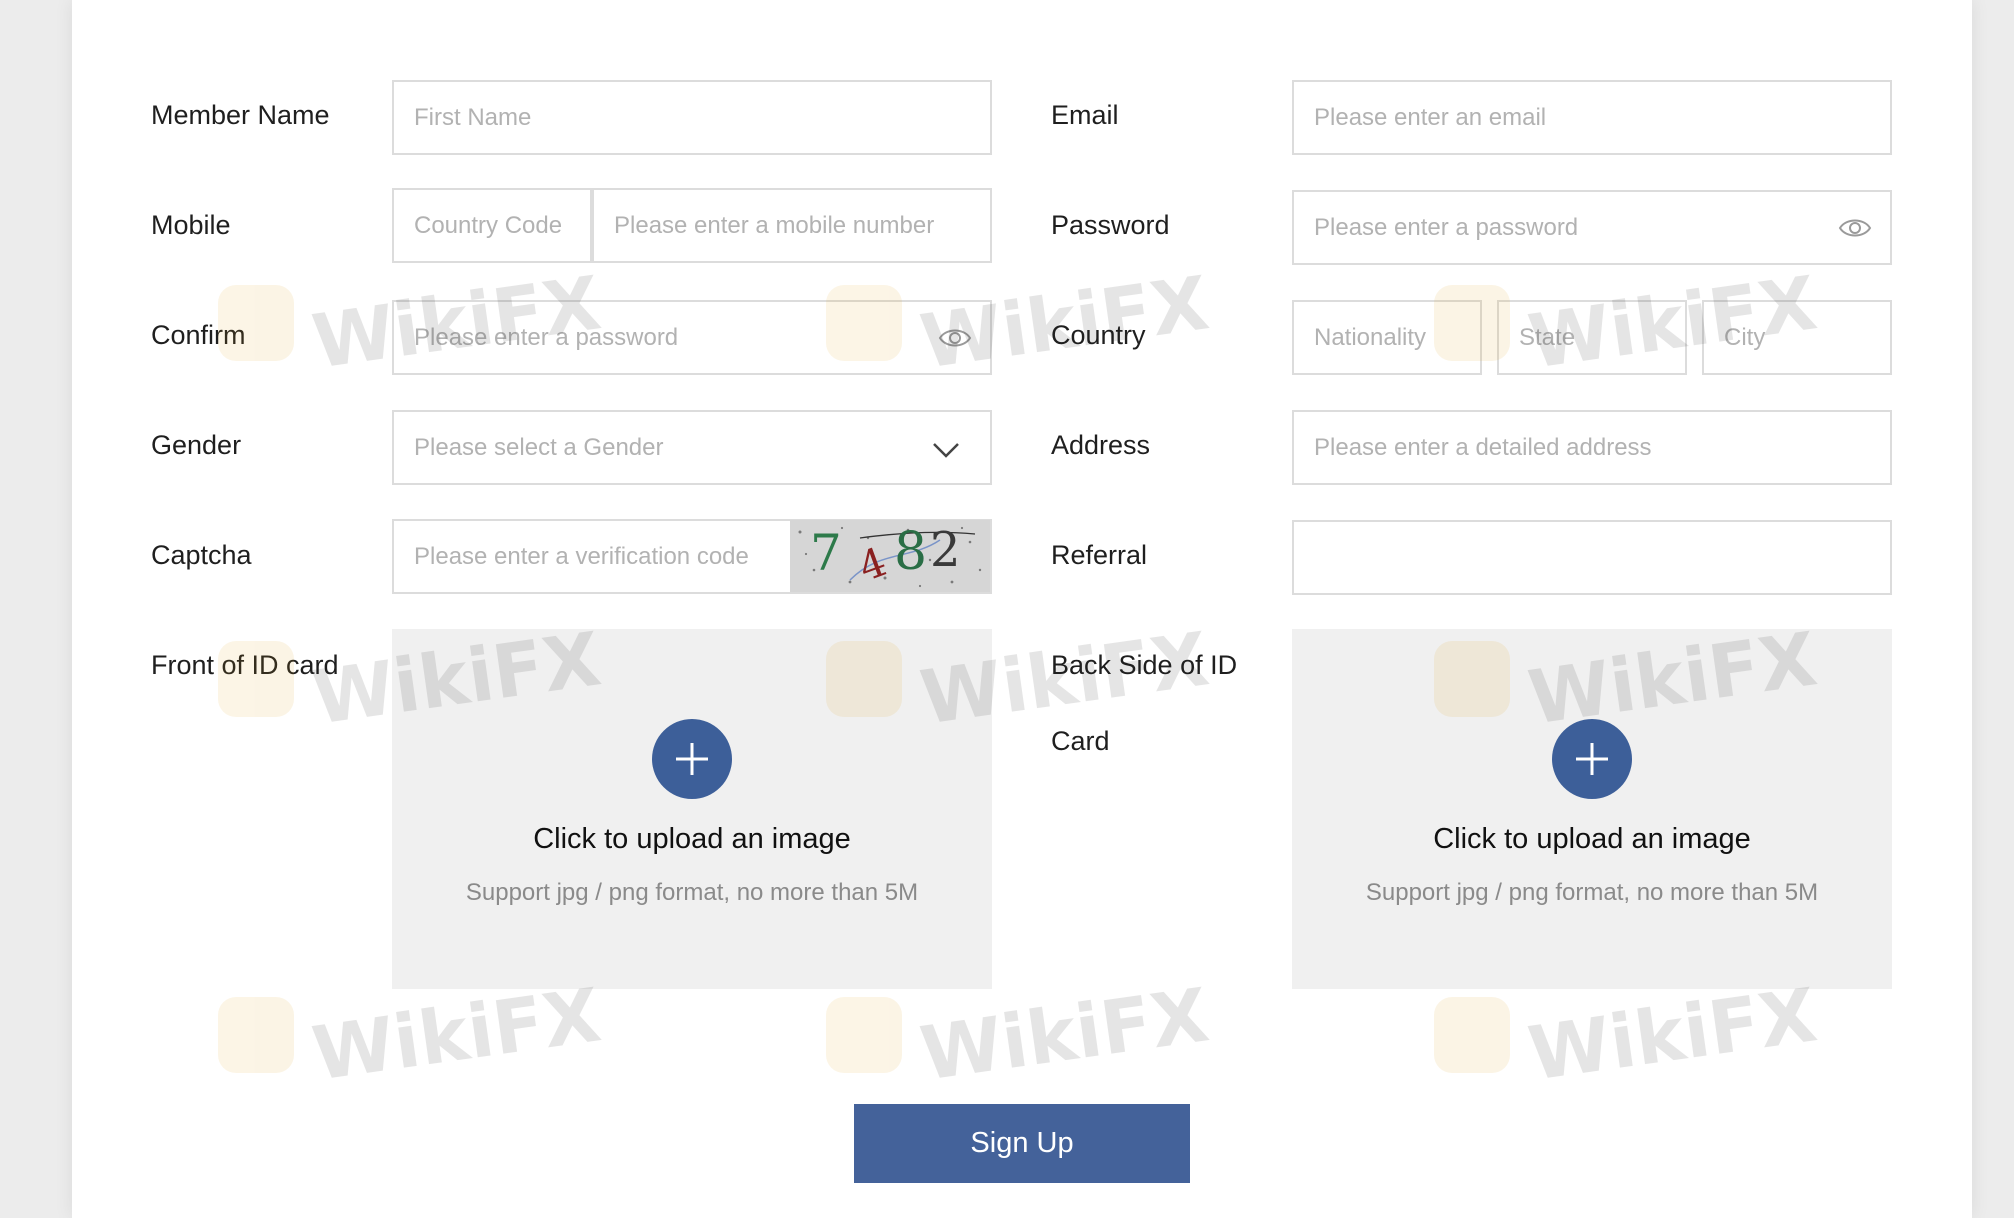 This screenshot has width=2014, height=1218. I want to click on member-name-field, so click(692, 117).